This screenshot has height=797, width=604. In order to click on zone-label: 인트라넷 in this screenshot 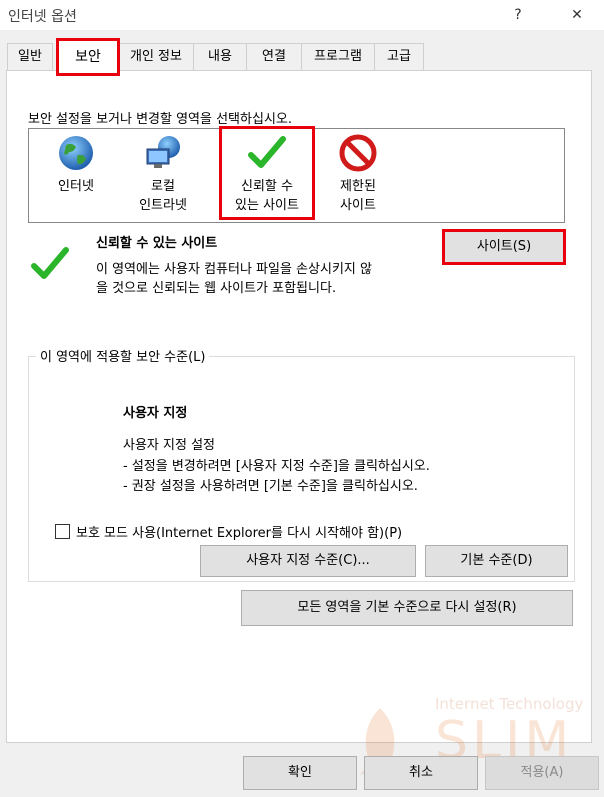, I will do `click(163, 205)`.